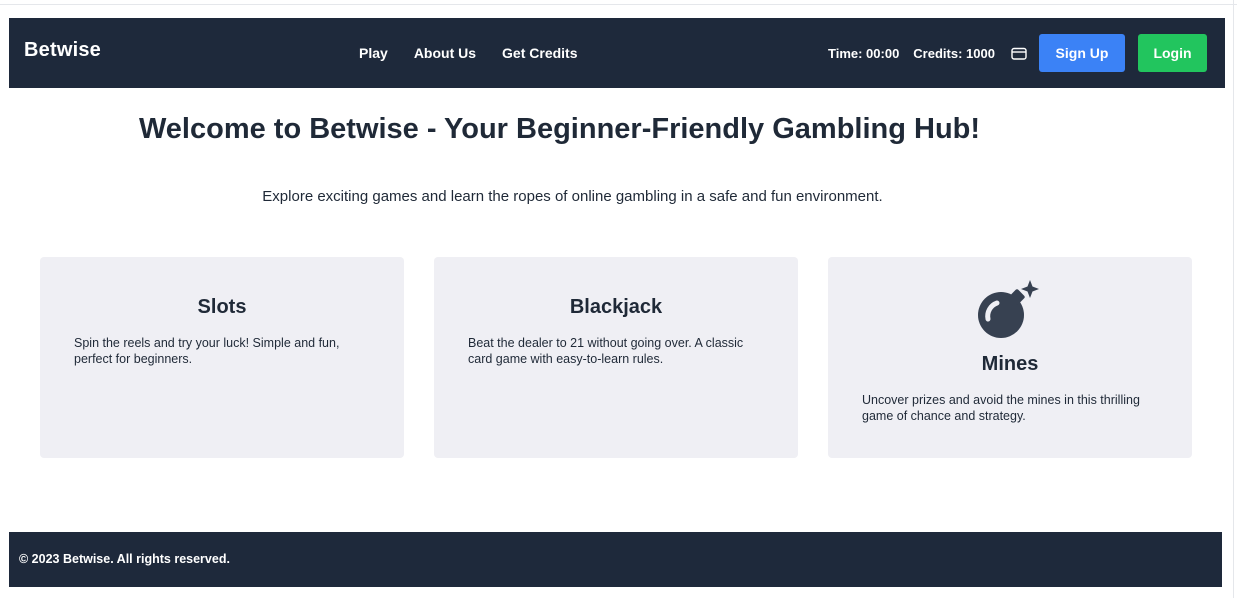 The height and width of the screenshot is (598, 1237). Describe the element at coordinates (539, 53) in the screenshot. I see `nav-get-credits-link: Get Credits` at that location.